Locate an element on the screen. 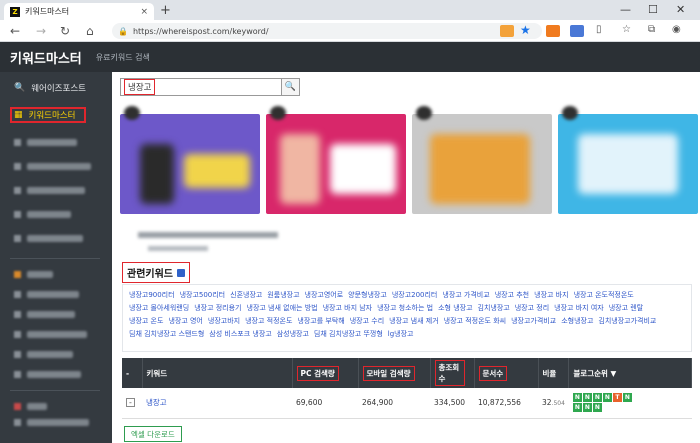  url-field: 🔒 https://whereispost.com/keyword/ is located at coordinates (327, 31).